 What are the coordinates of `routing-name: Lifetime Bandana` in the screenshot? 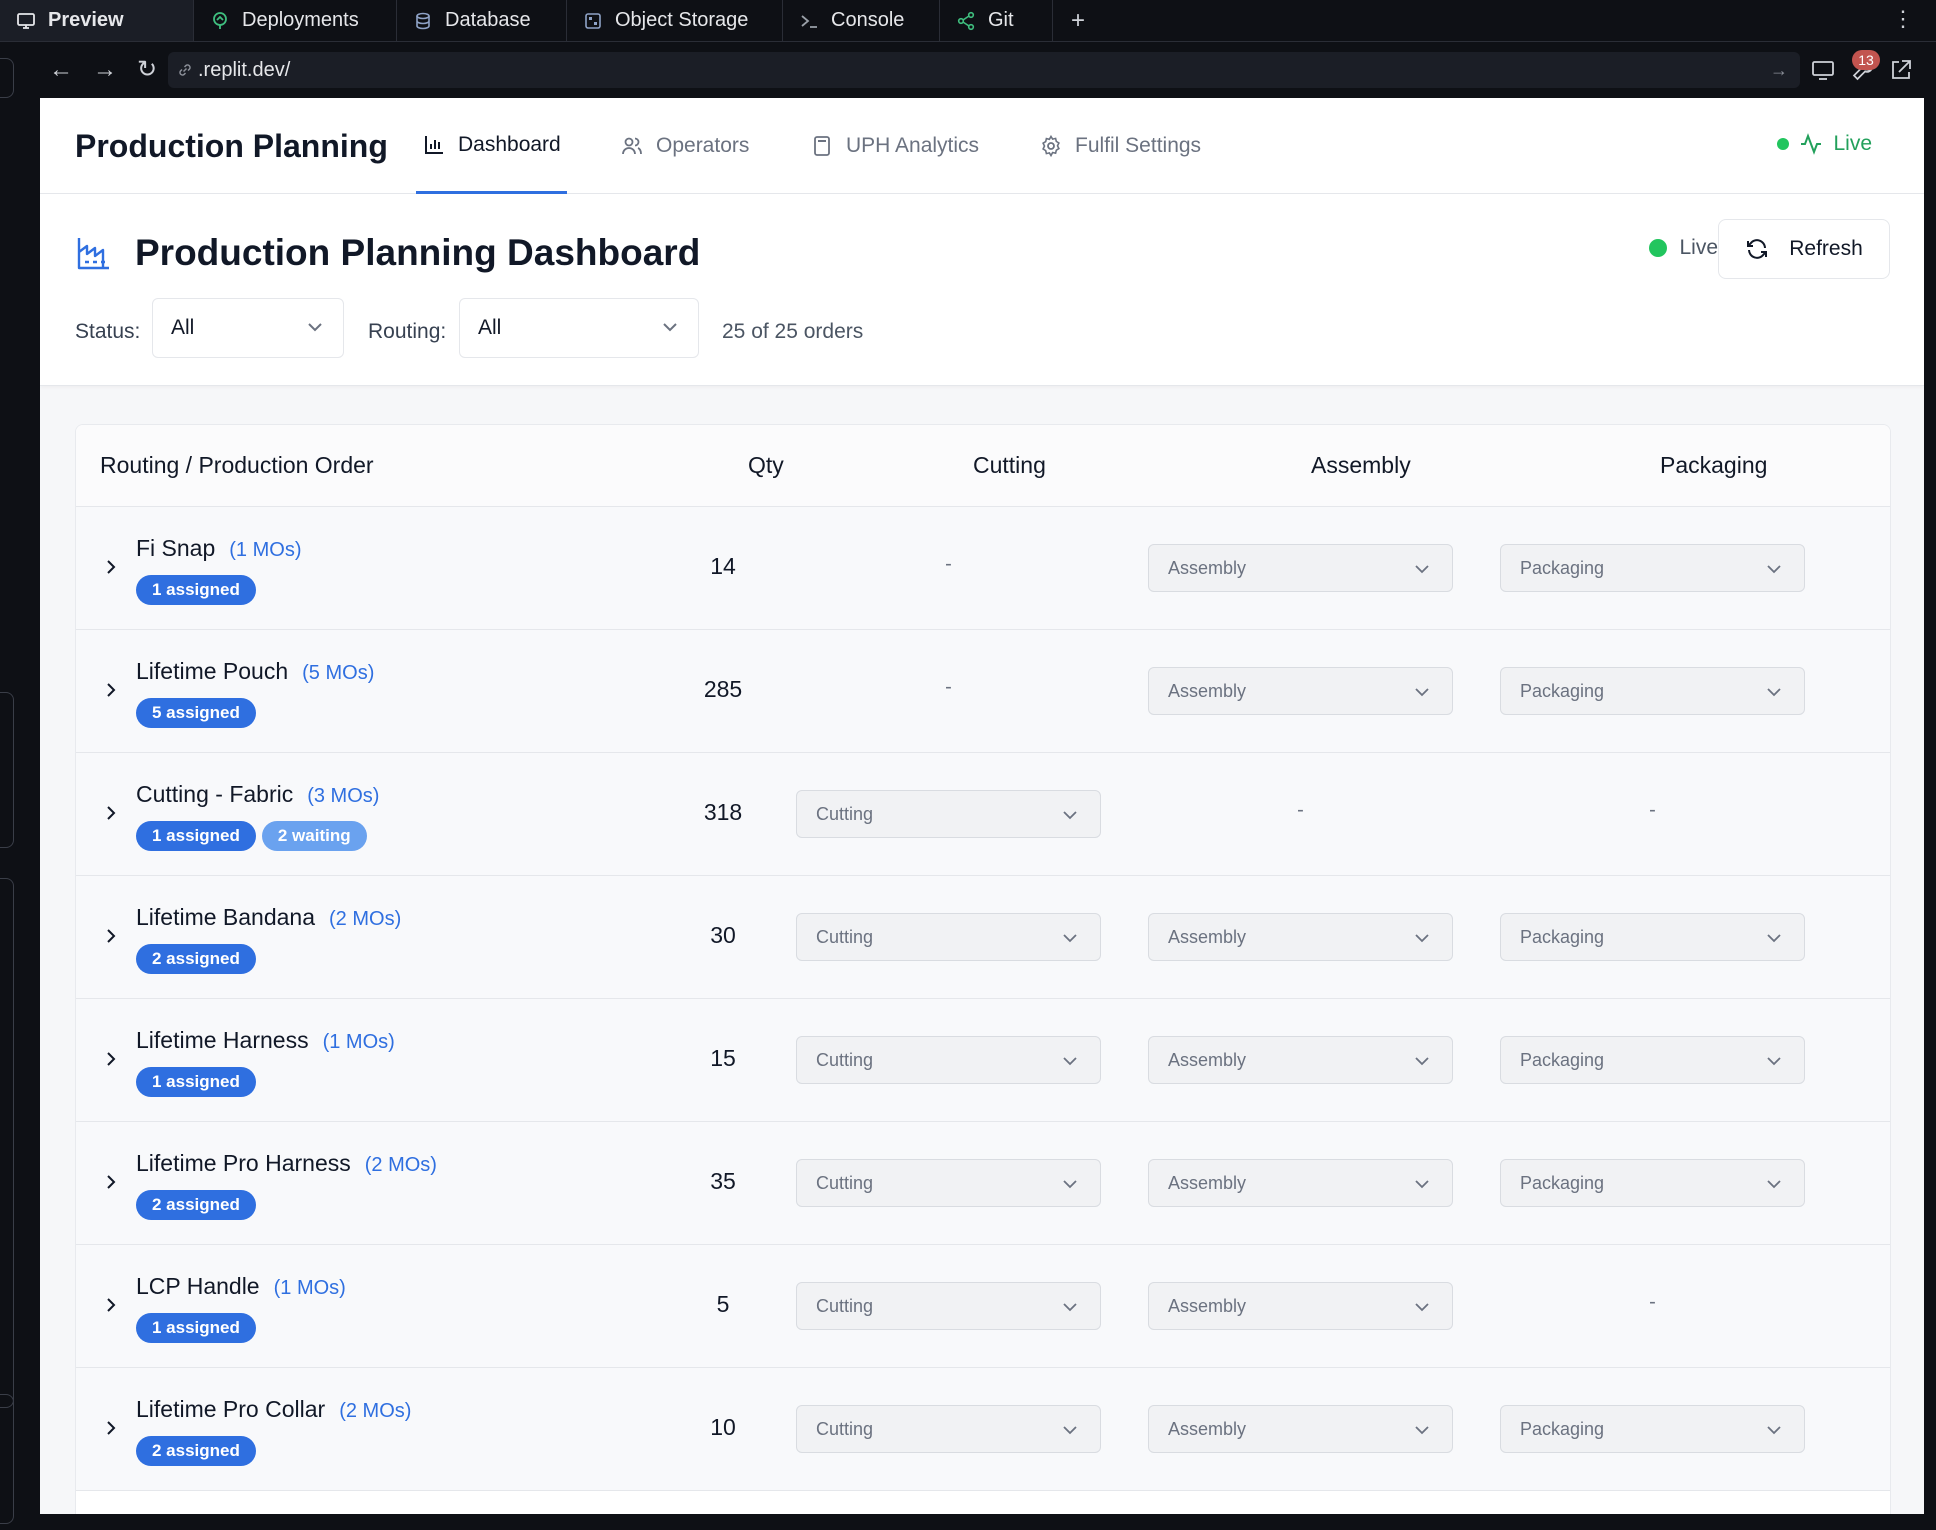 It's located at (226, 917).